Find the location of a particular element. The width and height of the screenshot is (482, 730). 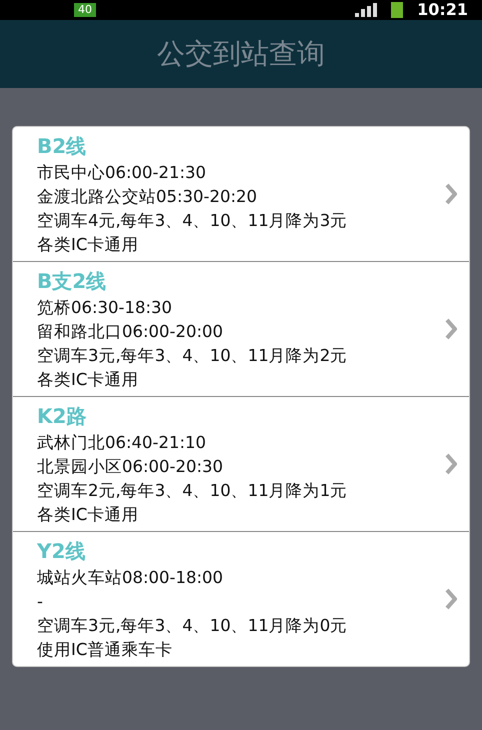

app-title: 公交到站查询 is located at coordinates (241, 54).